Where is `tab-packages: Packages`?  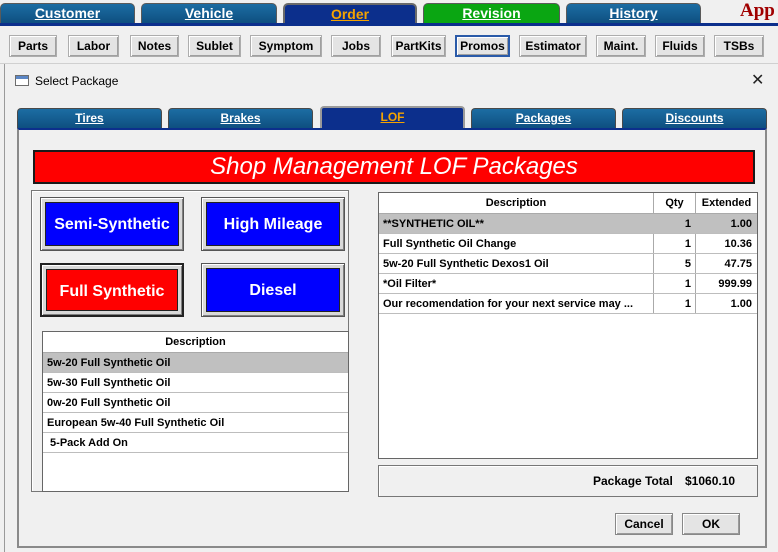 tab-packages: Packages is located at coordinates (543, 118).